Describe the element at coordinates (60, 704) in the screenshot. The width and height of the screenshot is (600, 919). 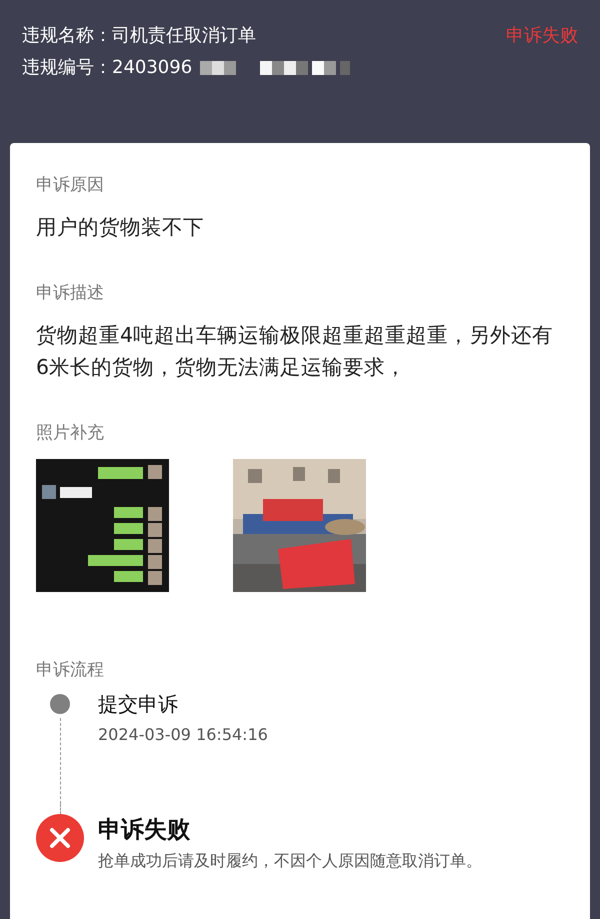
I see `timeline-dot` at that location.